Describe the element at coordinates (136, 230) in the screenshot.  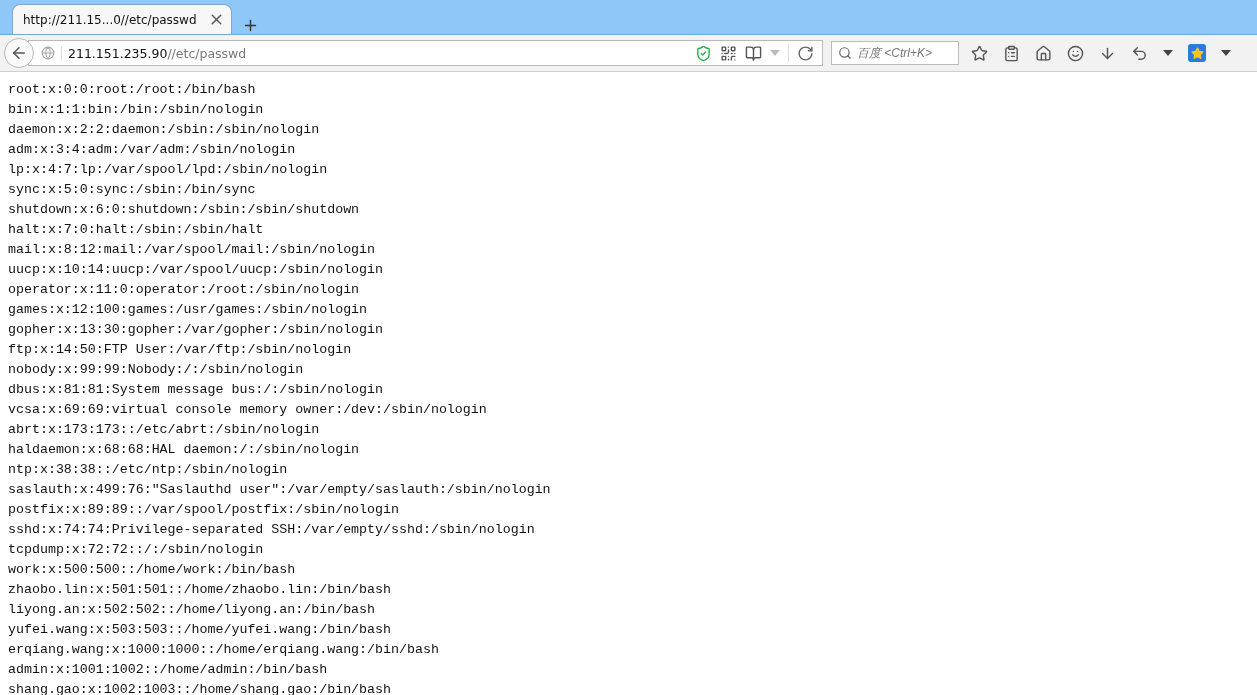
I see `text-line: halt:x:7:0:halt:/sbin:/sbin/halt` at that location.